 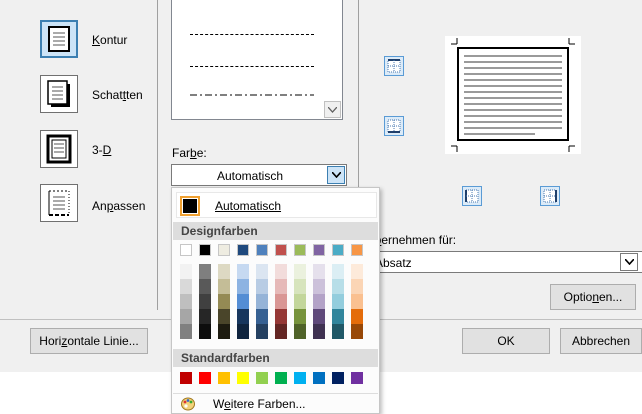 I want to click on setting-anpassen-button, so click(x=59, y=203).